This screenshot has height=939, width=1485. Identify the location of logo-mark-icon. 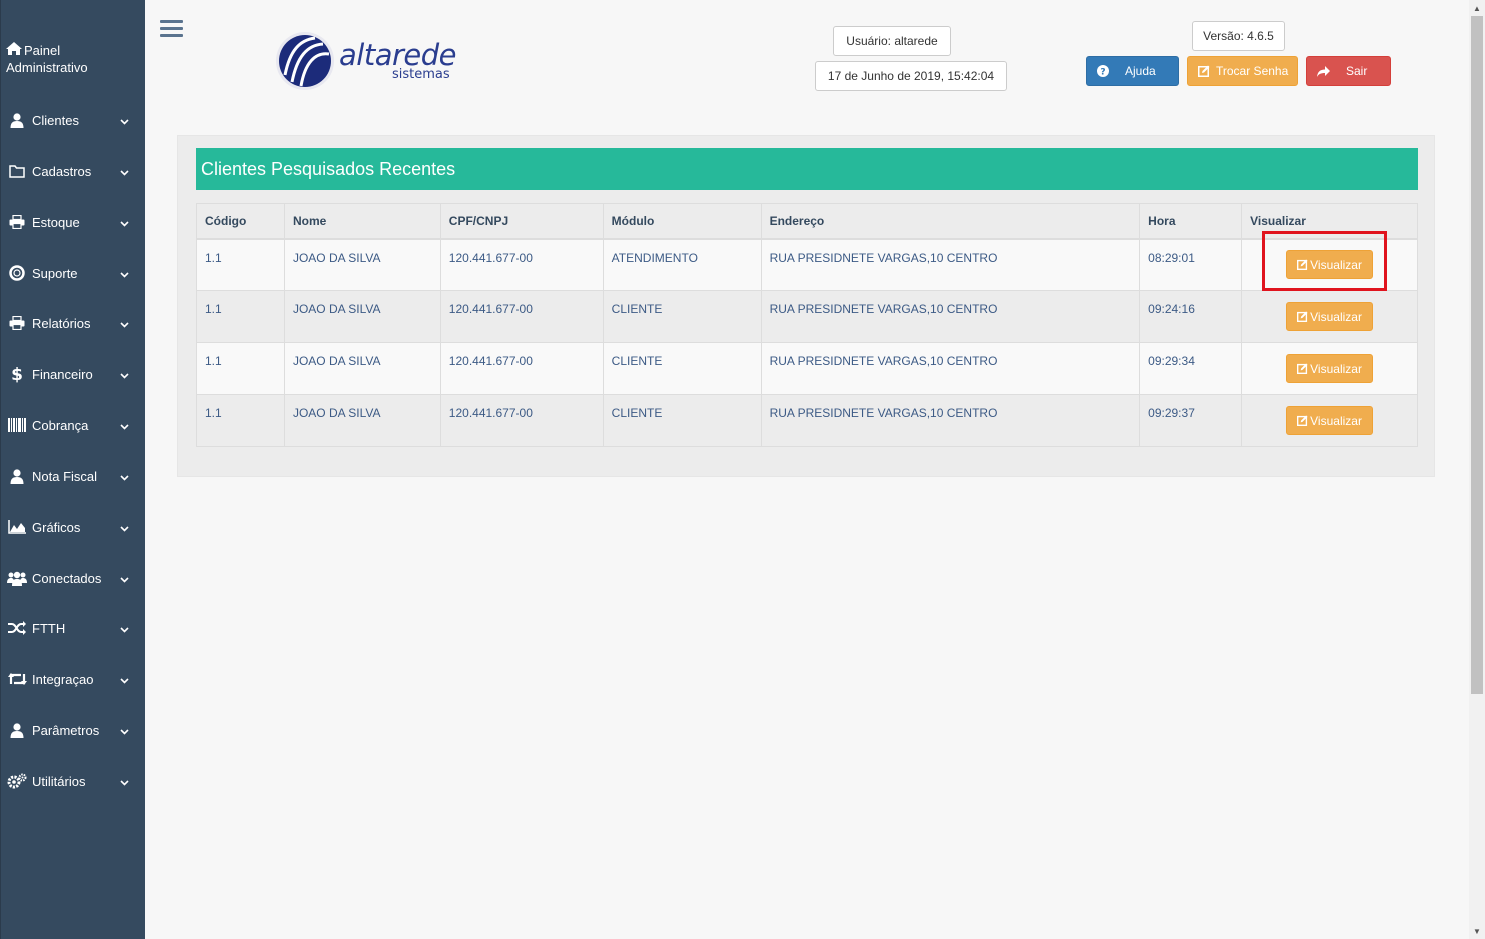
(305, 61).